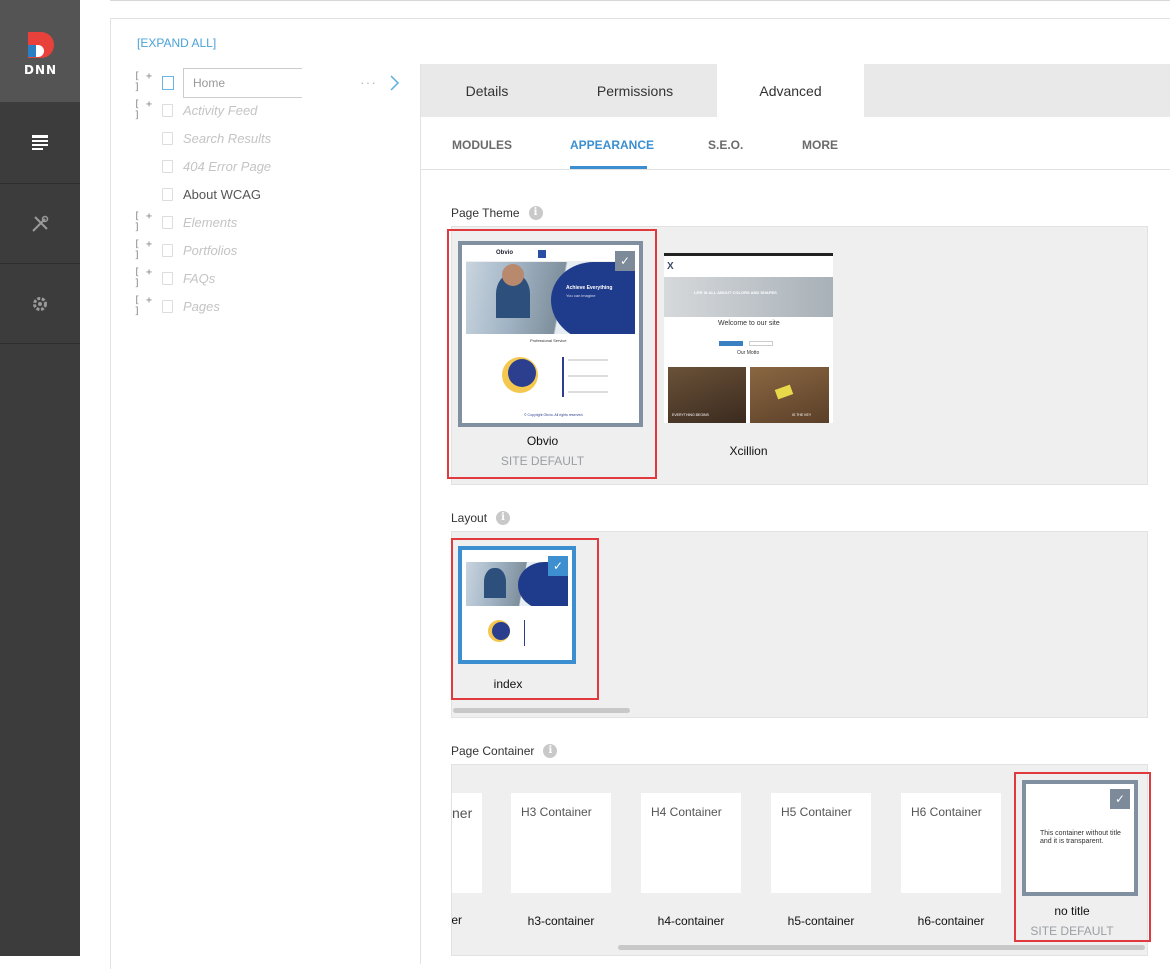 The height and width of the screenshot is (969, 1170). I want to click on container-label: ner, so click(456, 920).